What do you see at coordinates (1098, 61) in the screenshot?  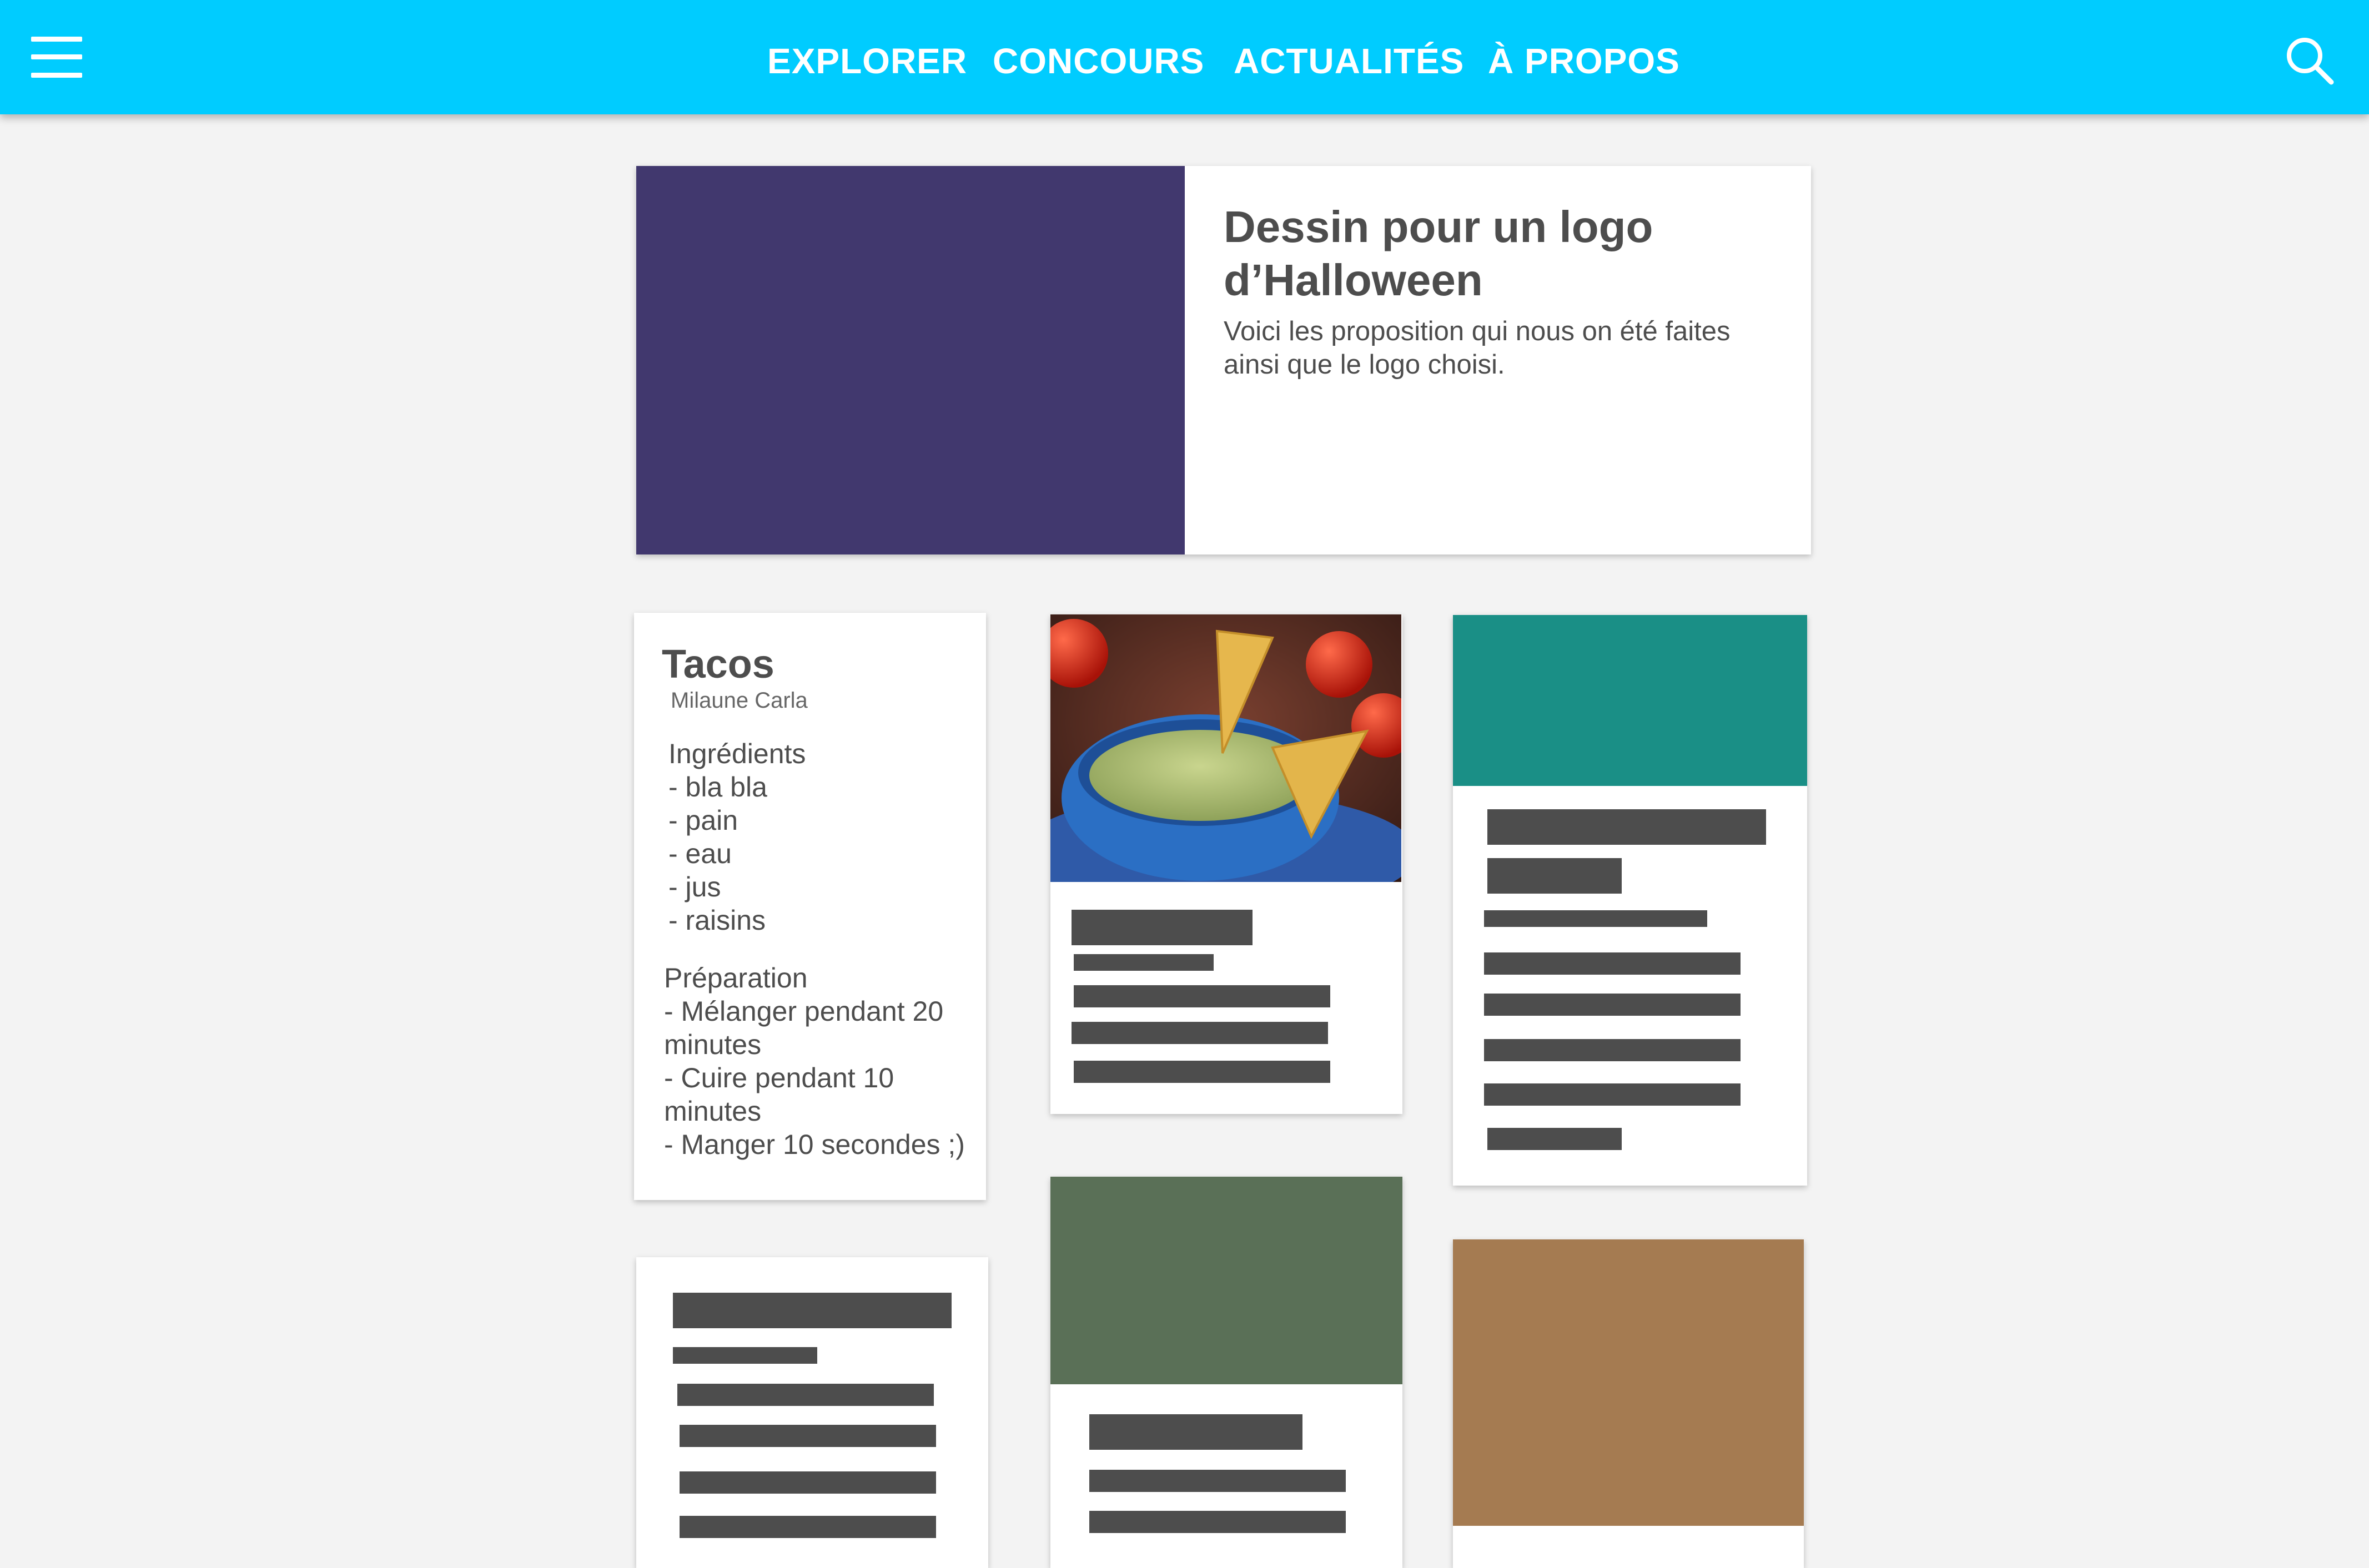 I see `nav-concours: CONCOURS` at bounding box center [1098, 61].